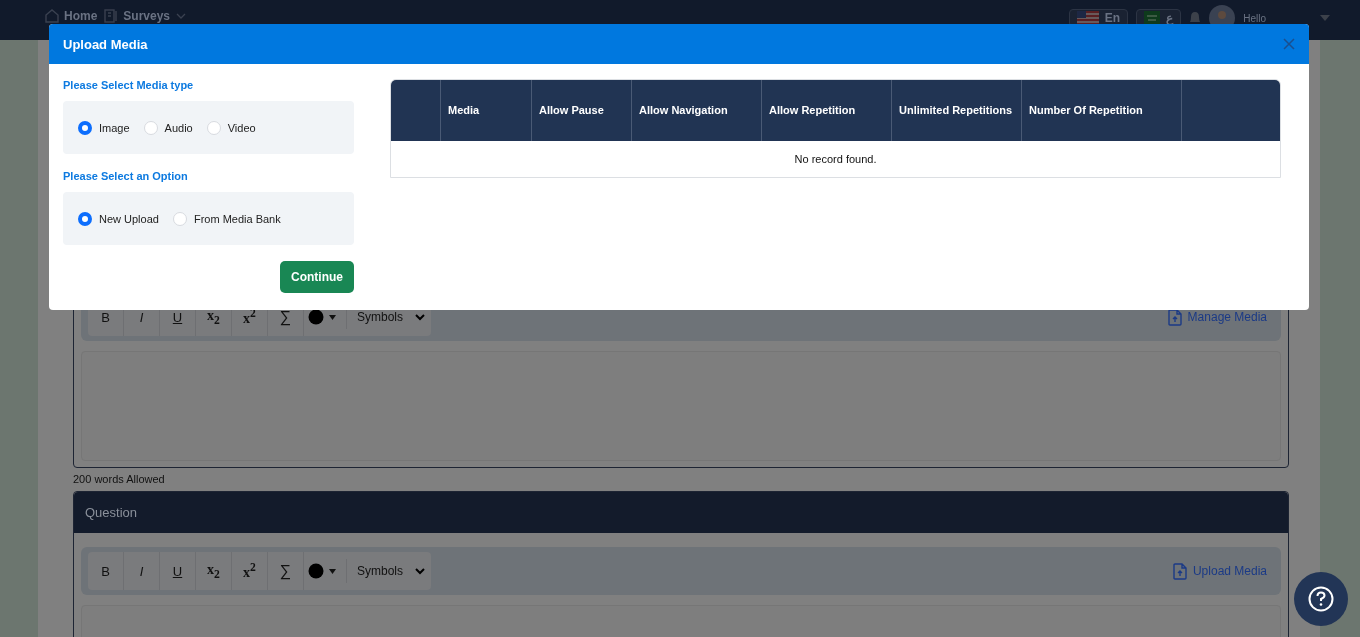 This screenshot has height=637, width=1360. Describe the element at coordinates (571, 110) in the screenshot. I see `column-header: Allow Pause` at that location.